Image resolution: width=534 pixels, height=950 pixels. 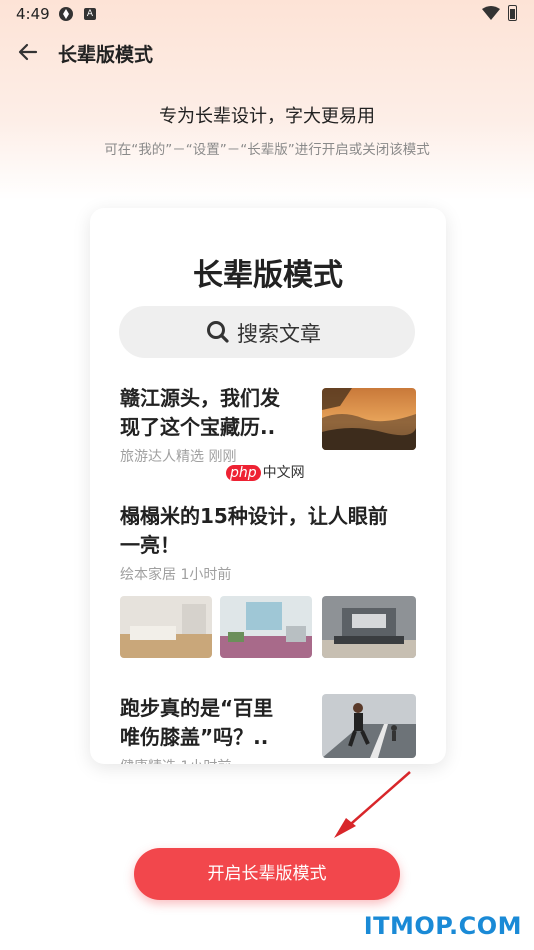 I want to click on notification-a-icon: A, so click(x=90, y=14).